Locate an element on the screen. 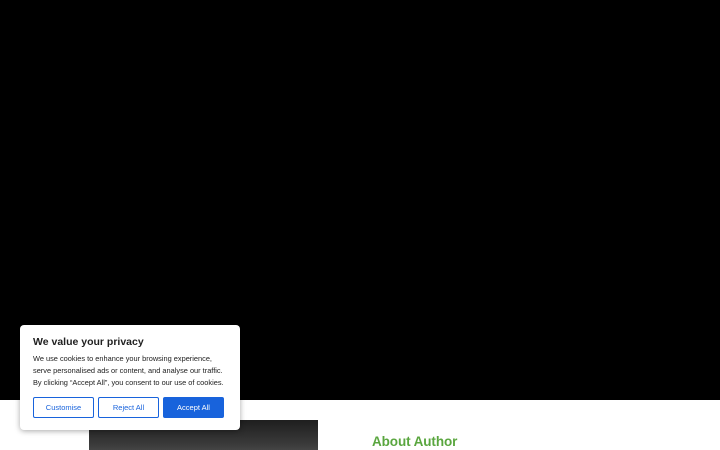 The height and width of the screenshot is (450, 720). cookie-banner-actions: Customise Reject All Accept All is located at coordinates (128, 407).